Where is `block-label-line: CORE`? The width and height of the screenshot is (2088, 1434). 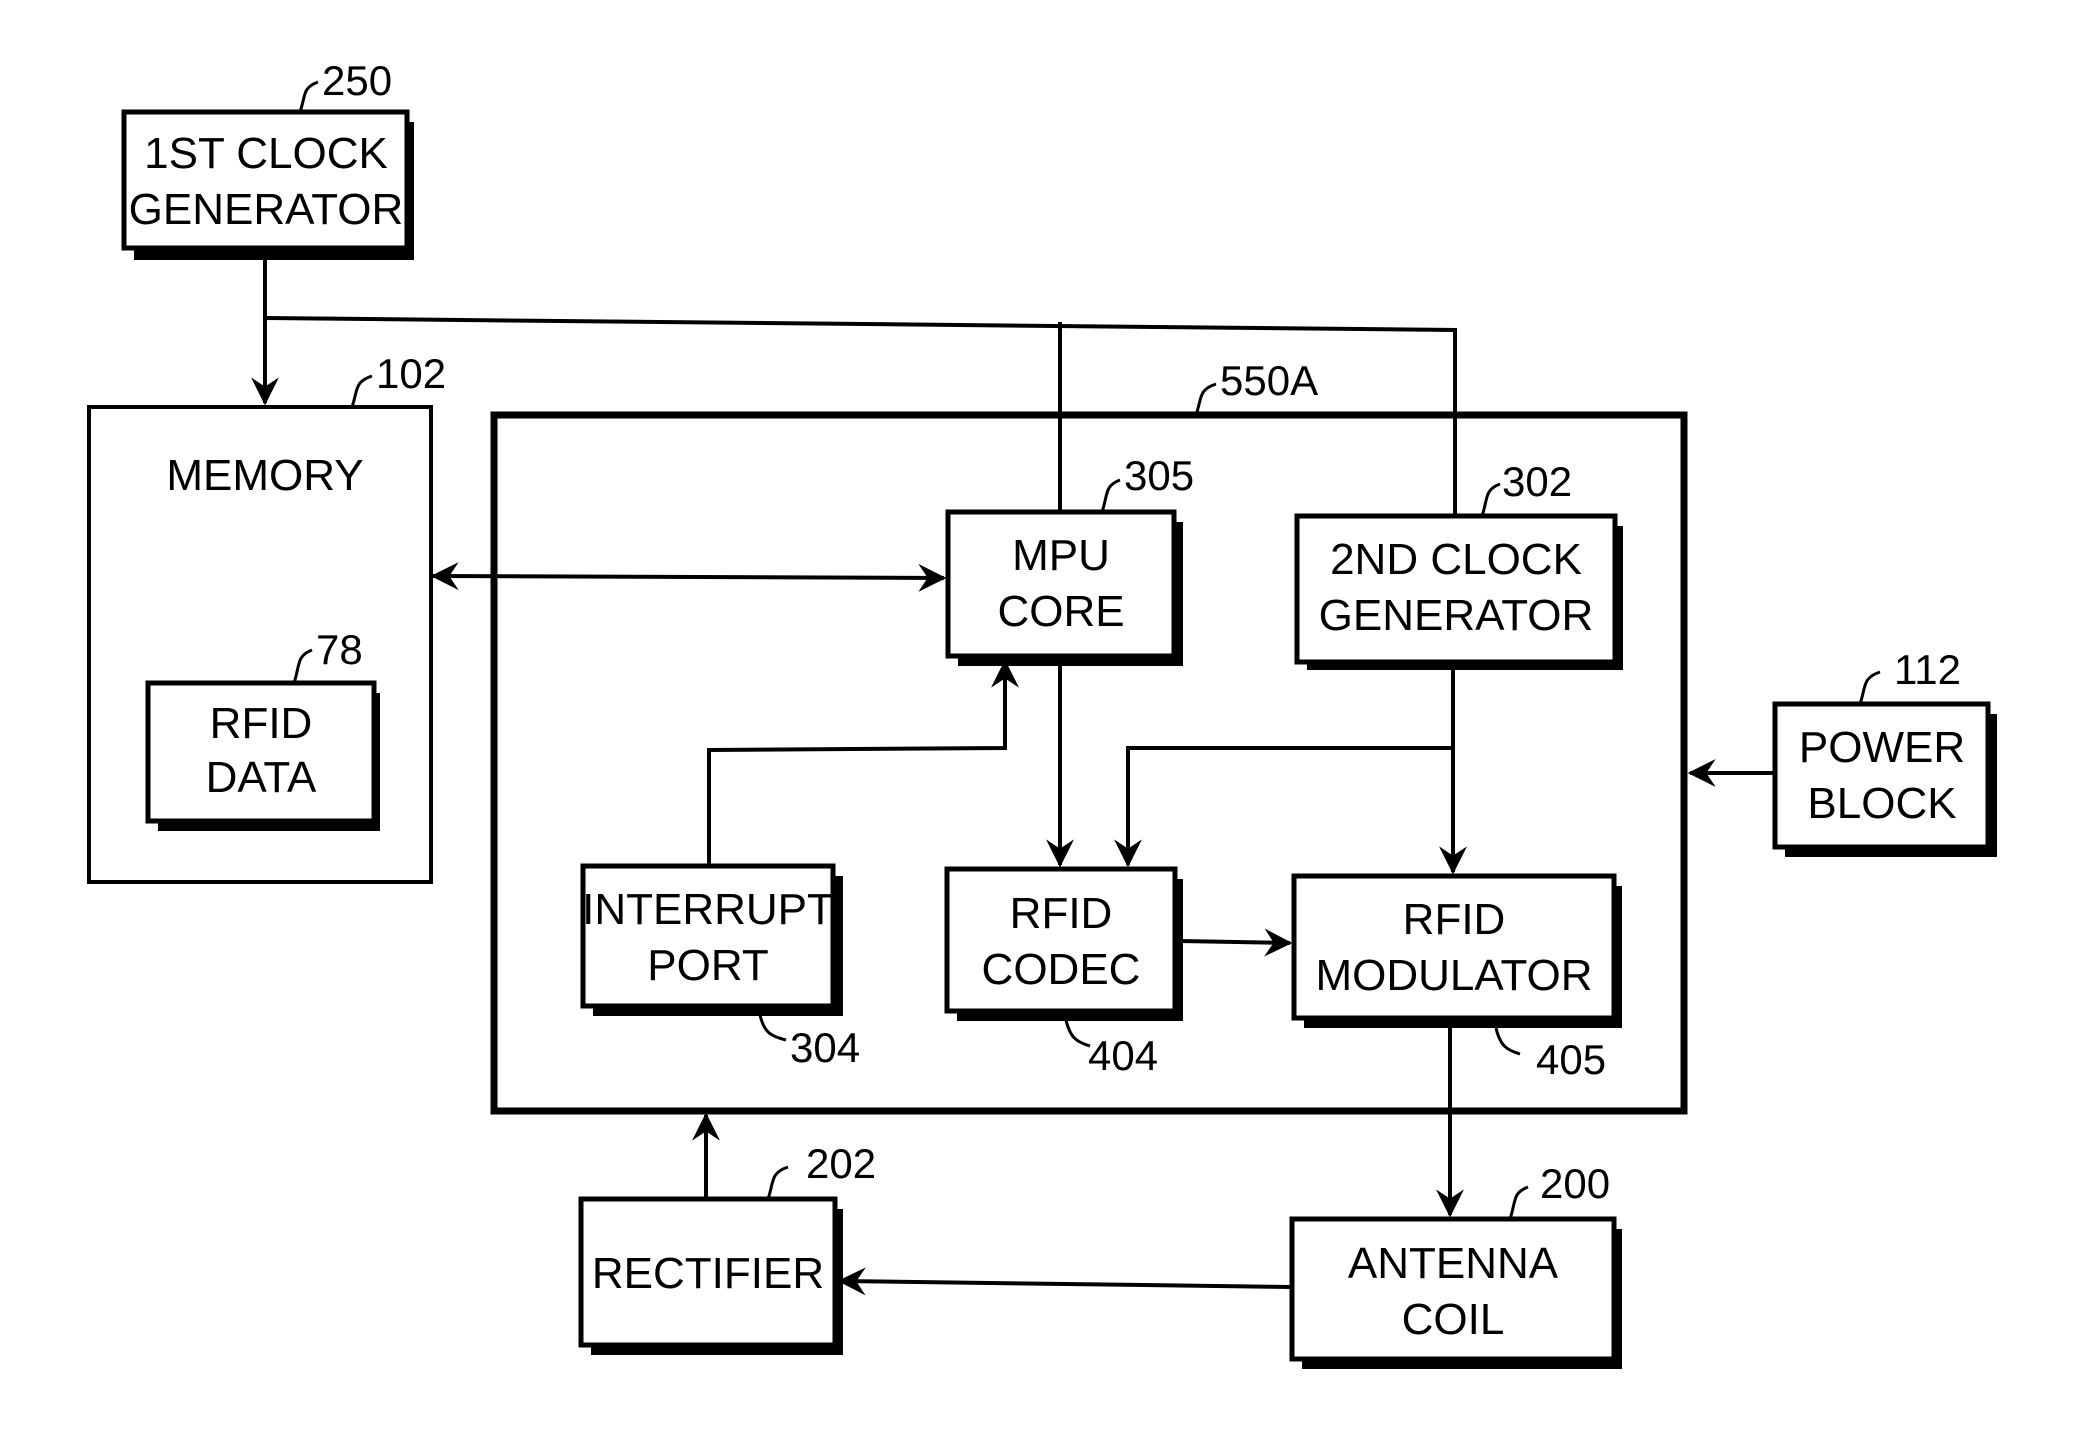
block-label-line: CORE is located at coordinates (1060, 611).